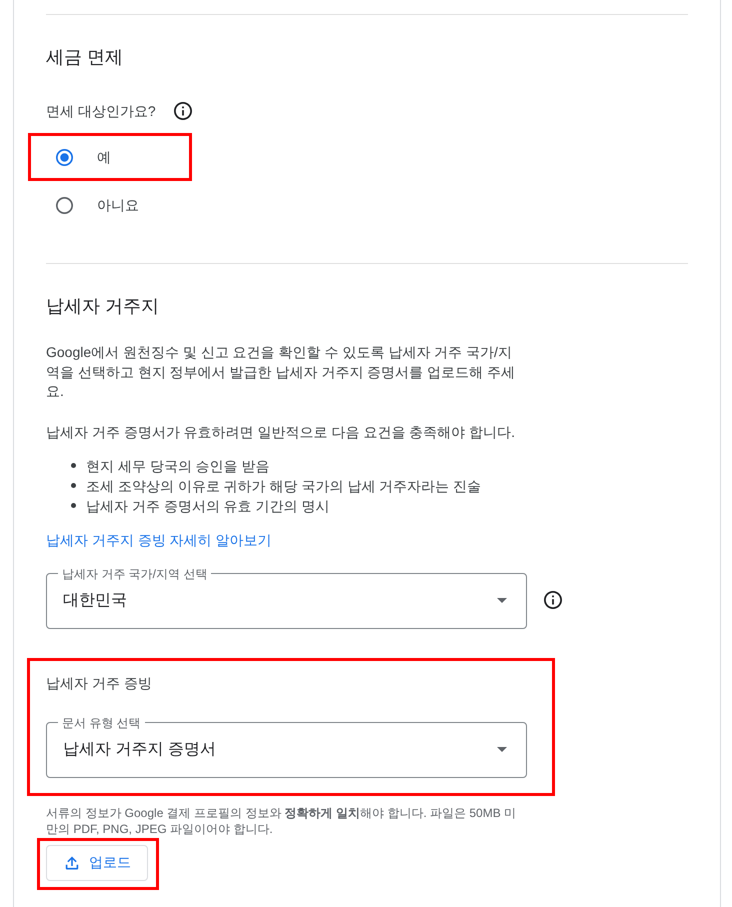 This screenshot has width=732, height=907. What do you see at coordinates (72, 863) in the screenshot?
I see `upload-icon` at bounding box center [72, 863].